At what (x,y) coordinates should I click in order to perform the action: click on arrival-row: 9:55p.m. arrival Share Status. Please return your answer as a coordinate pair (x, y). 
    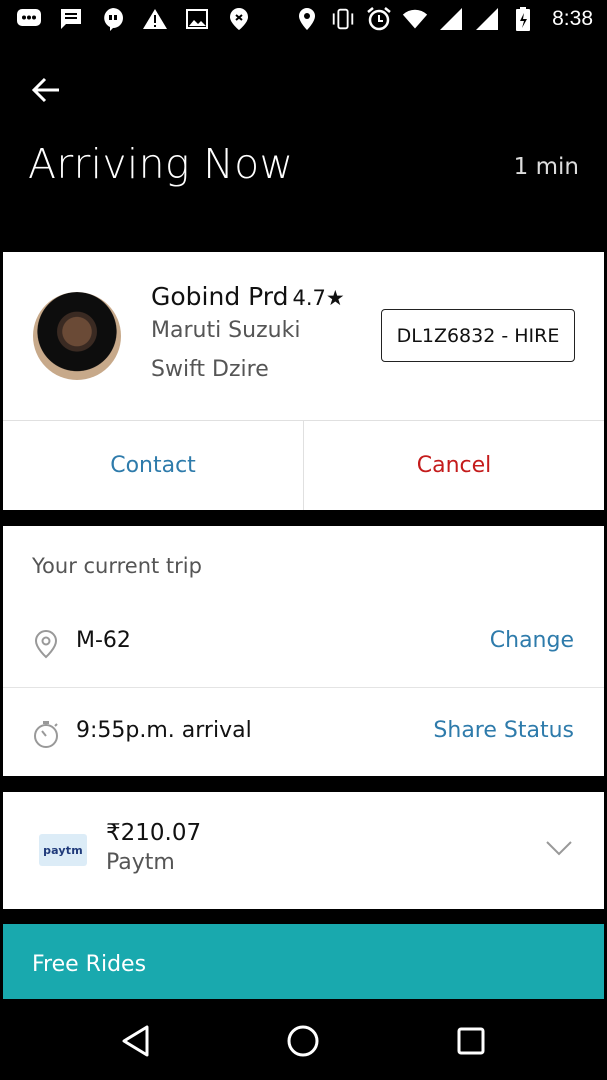
    Looking at the image, I should click on (303, 733).